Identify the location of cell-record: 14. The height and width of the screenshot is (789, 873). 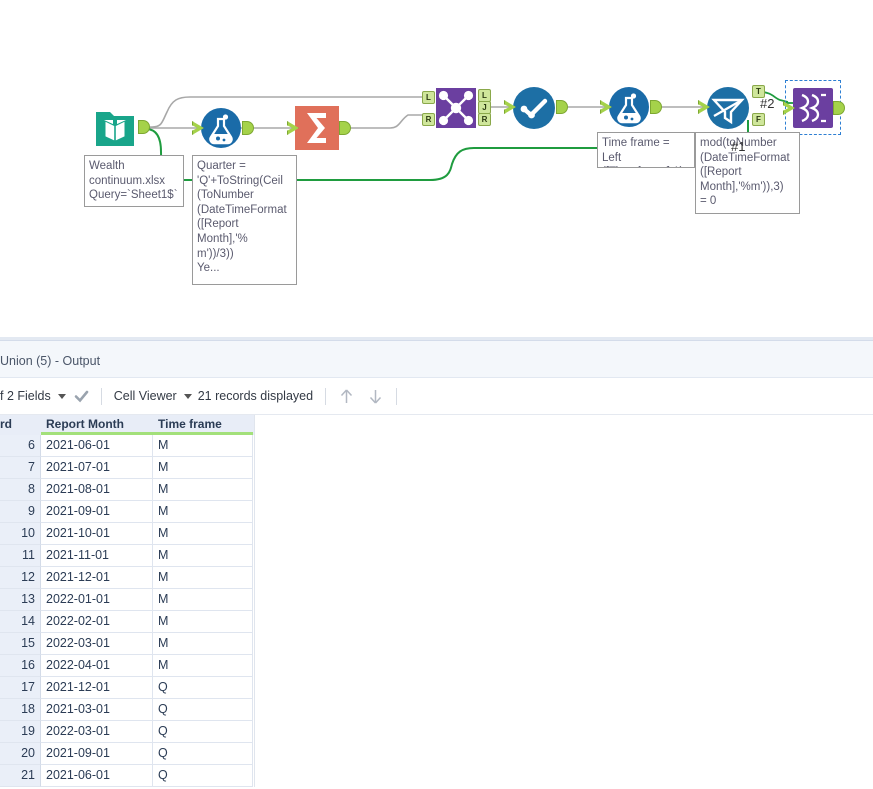
(20, 622).